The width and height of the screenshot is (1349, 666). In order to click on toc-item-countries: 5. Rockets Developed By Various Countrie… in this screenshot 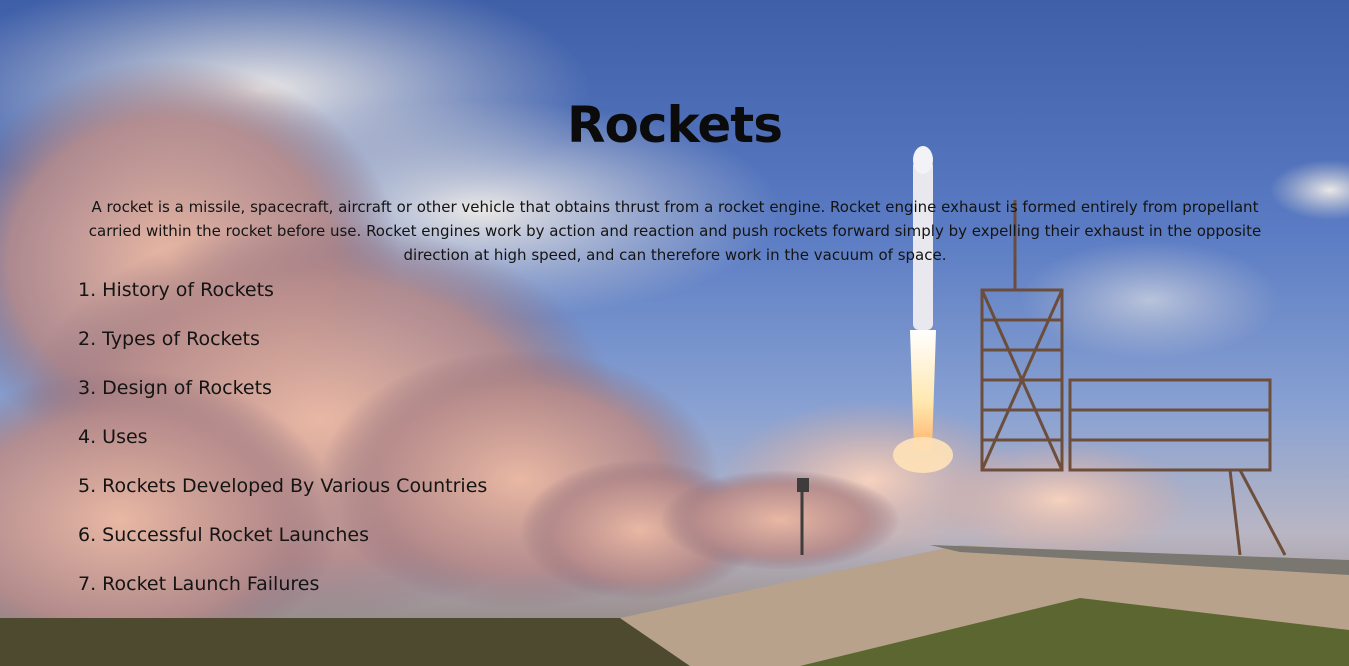, I will do `click(282, 496)`.